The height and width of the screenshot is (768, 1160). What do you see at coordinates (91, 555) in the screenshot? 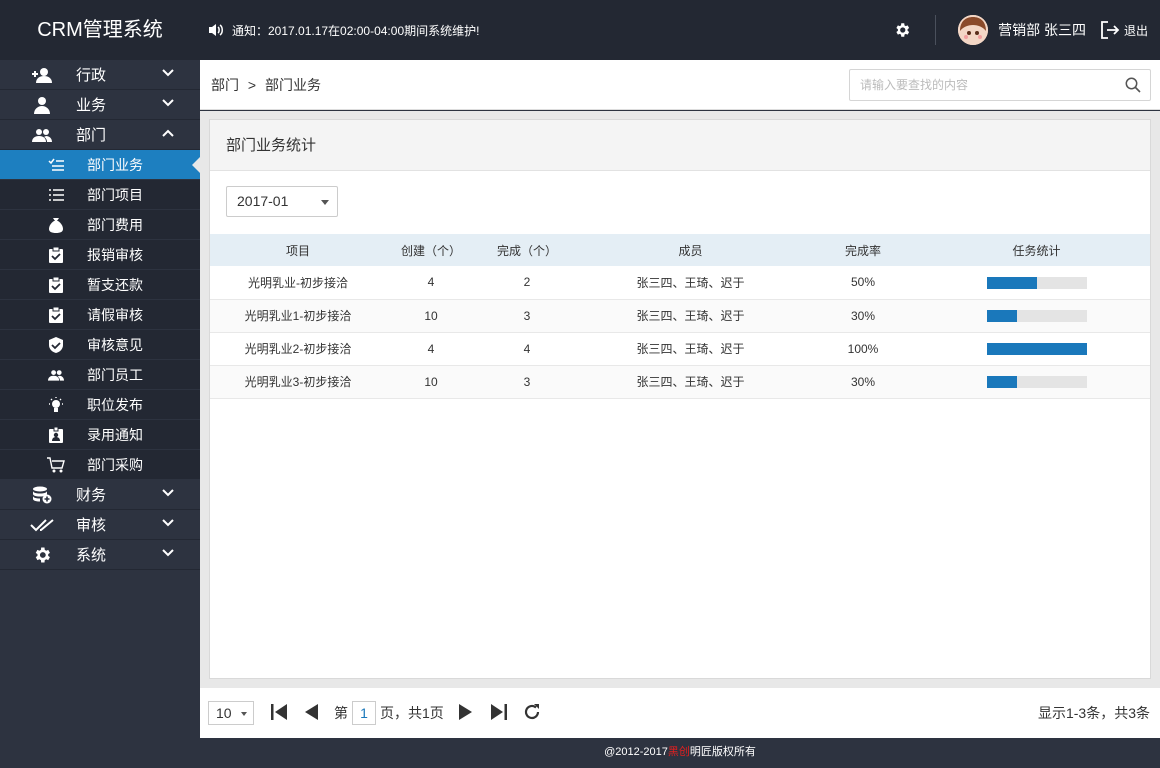
I see `sidebar-menu-label: 系统` at bounding box center [91, 555].